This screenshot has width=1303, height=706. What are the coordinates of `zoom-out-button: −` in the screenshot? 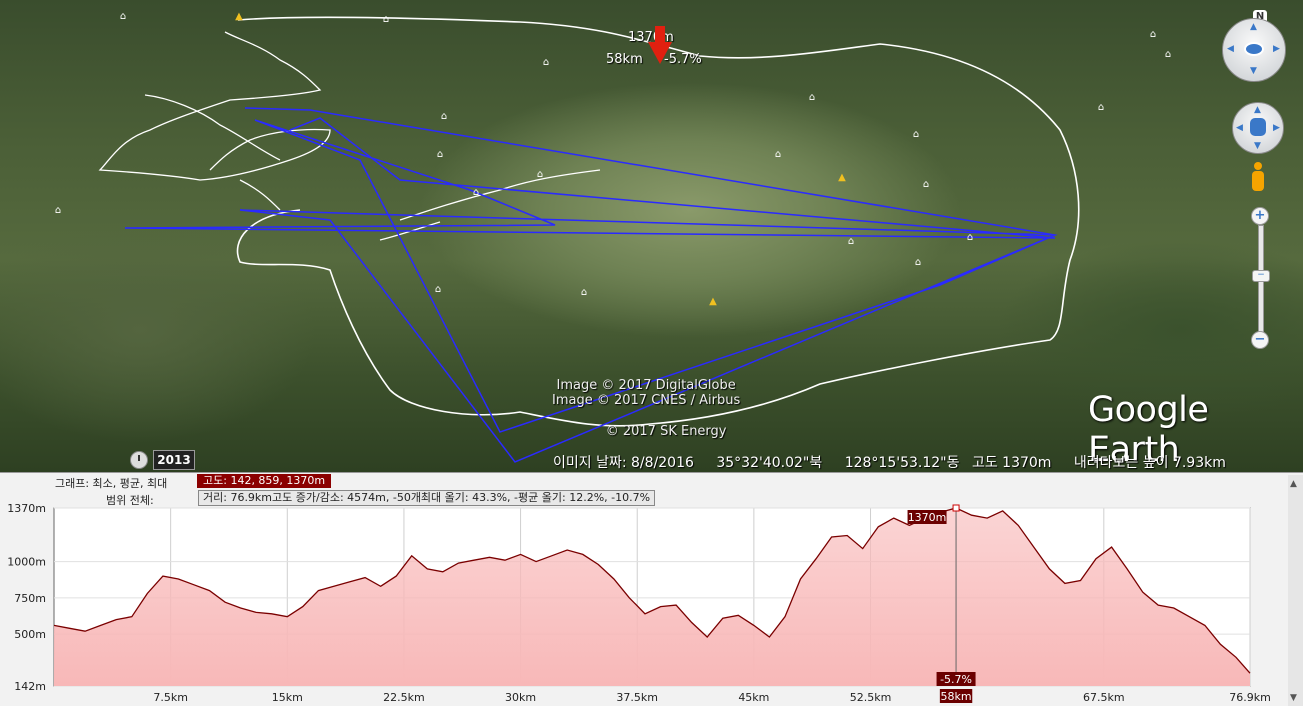 It's located at (1260, 340).